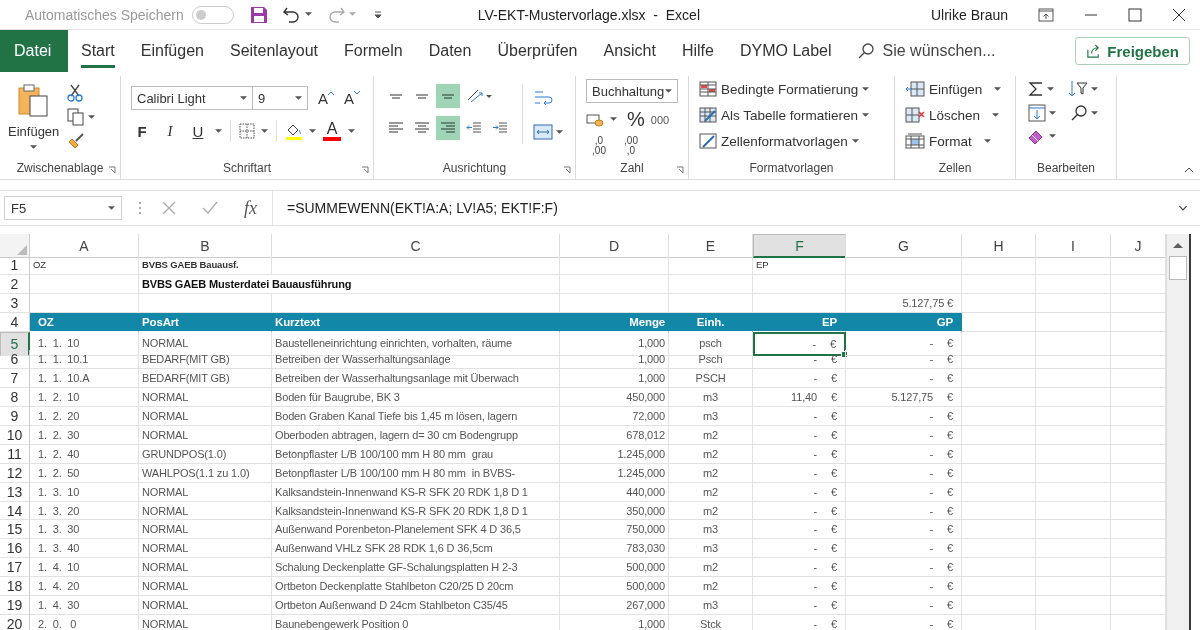 The image size is (1200, 630). What do you see at coordinates (198, 131) in the screenshot?
I see `underline-button: U` at bounding box center [198, 131].